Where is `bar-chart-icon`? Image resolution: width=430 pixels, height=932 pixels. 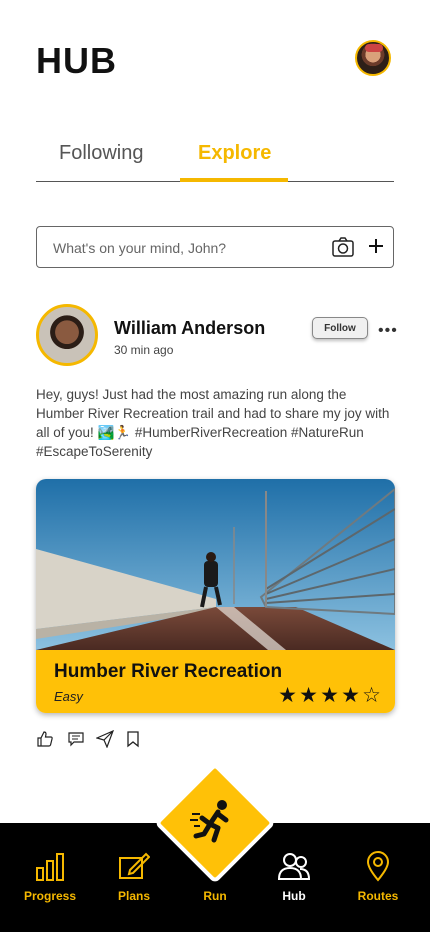 bar-chart-icon is located at coordinates (50, 867).